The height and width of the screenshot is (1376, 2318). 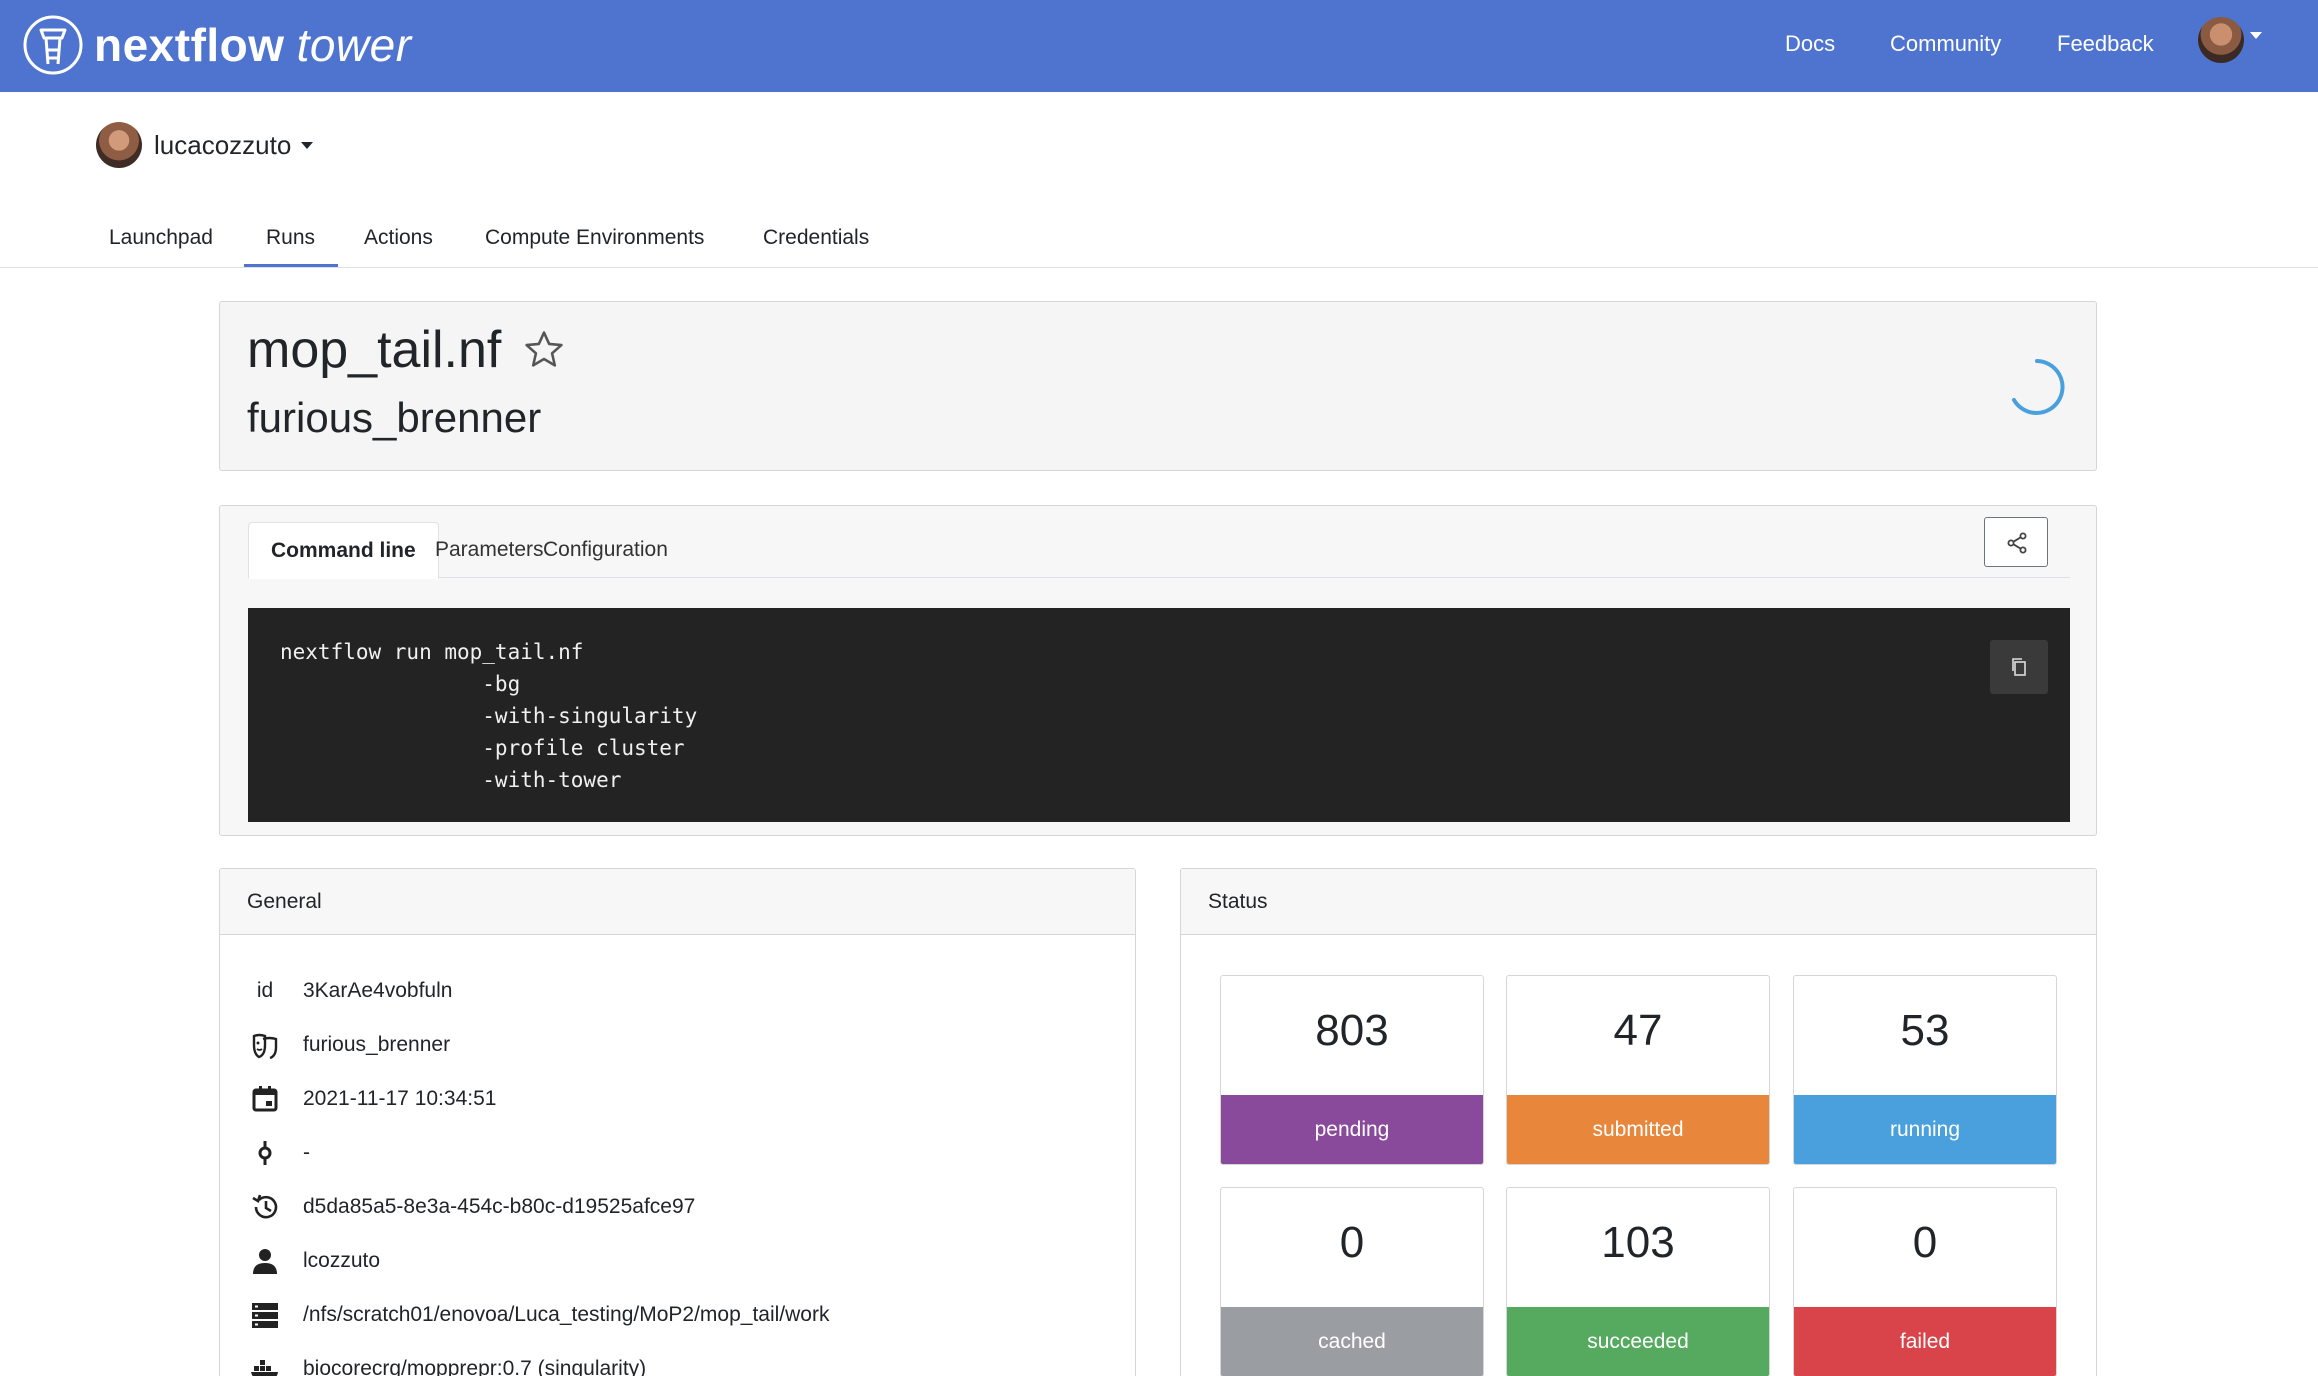 What do you see at coordinates (400, 684) in the screenshot?
I see `code-line: -bg` at bounding box center [400, 684].